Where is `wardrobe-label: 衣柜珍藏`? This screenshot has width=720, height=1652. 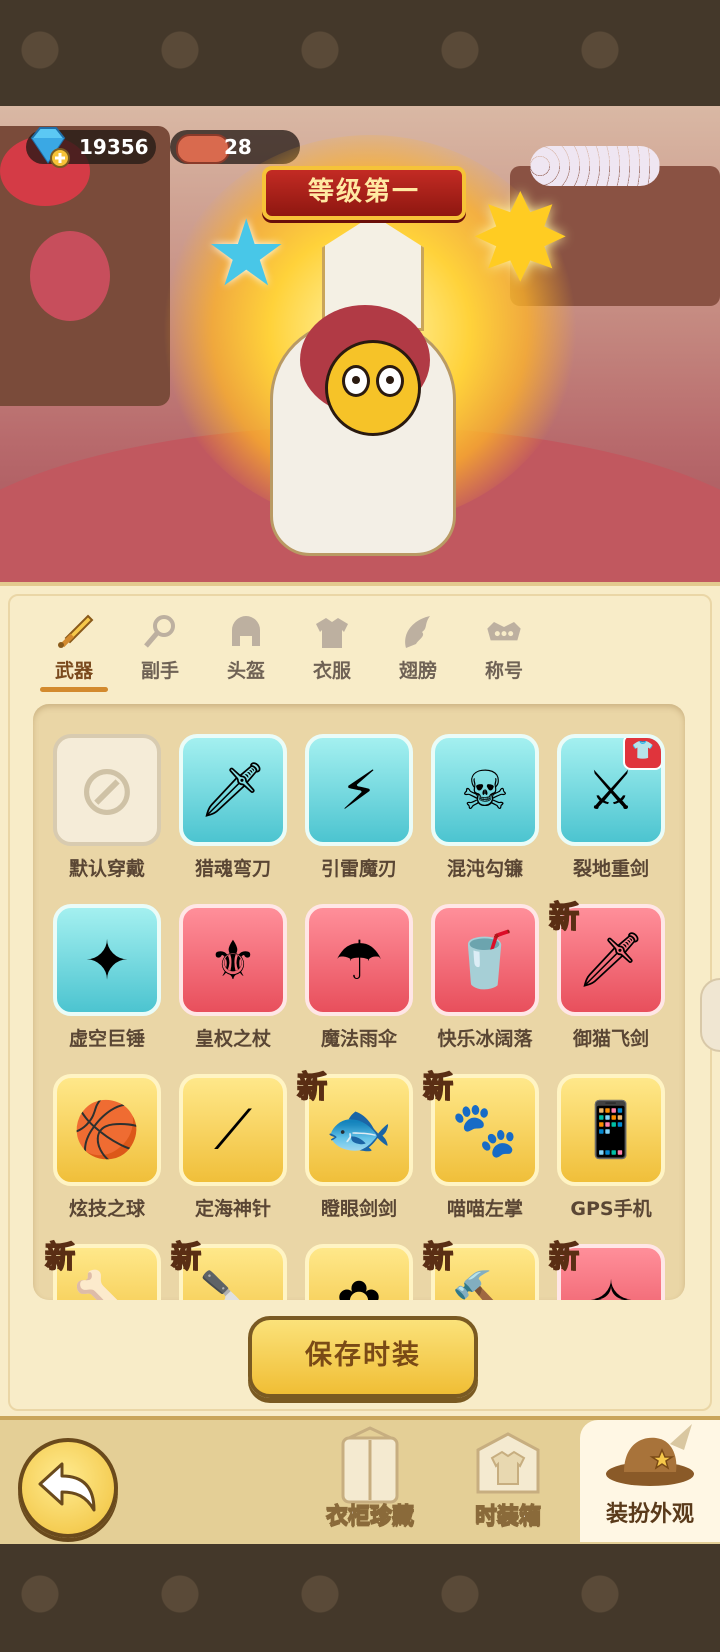 wardrobe-label: 衣柜珍藏 is located at coordinates (369, 1516).